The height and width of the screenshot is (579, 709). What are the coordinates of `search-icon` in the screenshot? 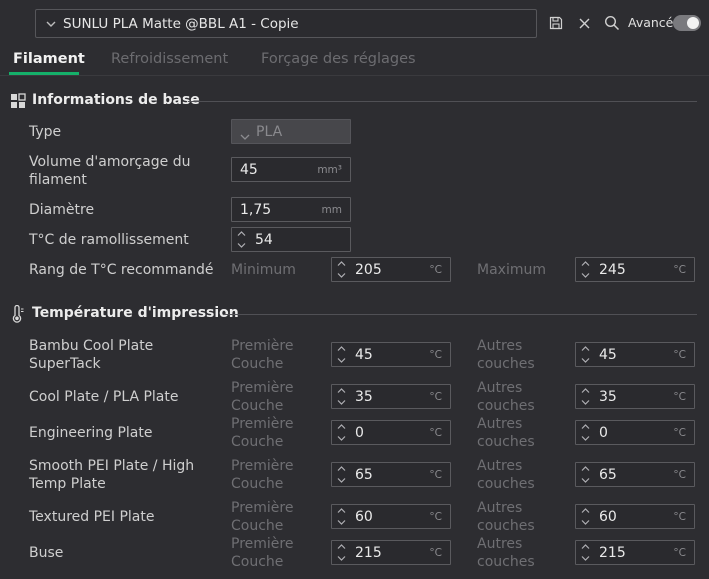 It's located at (612, 23).